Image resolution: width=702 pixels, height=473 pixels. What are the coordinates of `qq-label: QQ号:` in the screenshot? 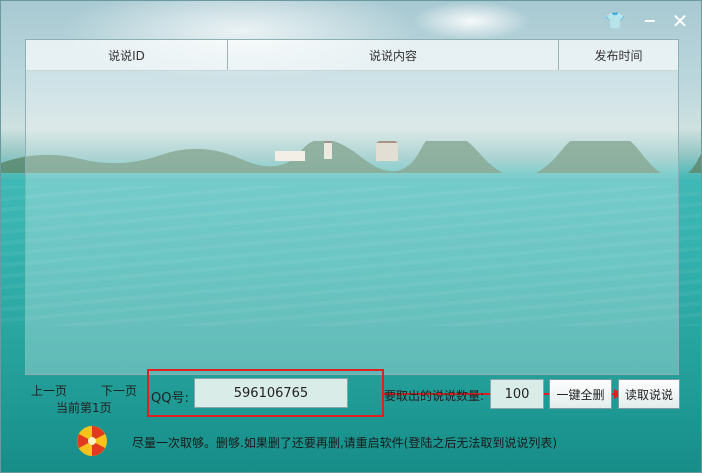 It's located at (170, 398).